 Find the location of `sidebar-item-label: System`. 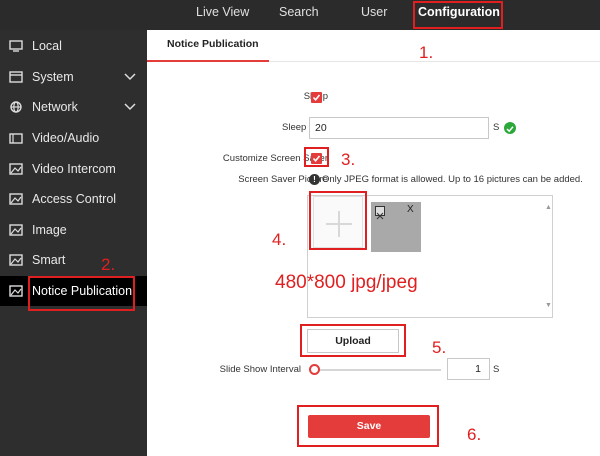

sidebar-item-label: System is located at coordinates (53, 77).